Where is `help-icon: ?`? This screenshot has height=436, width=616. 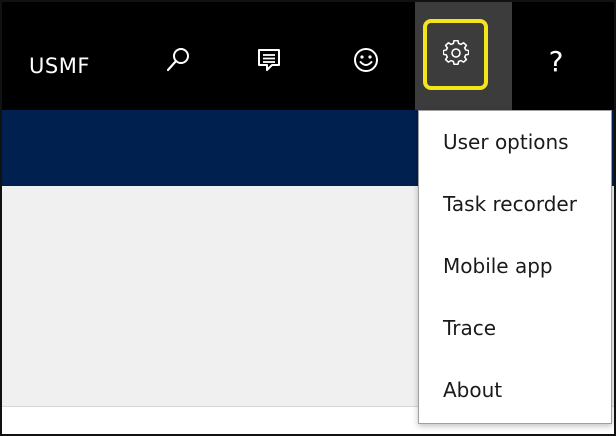
help-icon: ? is located at coordinates (556, 61).